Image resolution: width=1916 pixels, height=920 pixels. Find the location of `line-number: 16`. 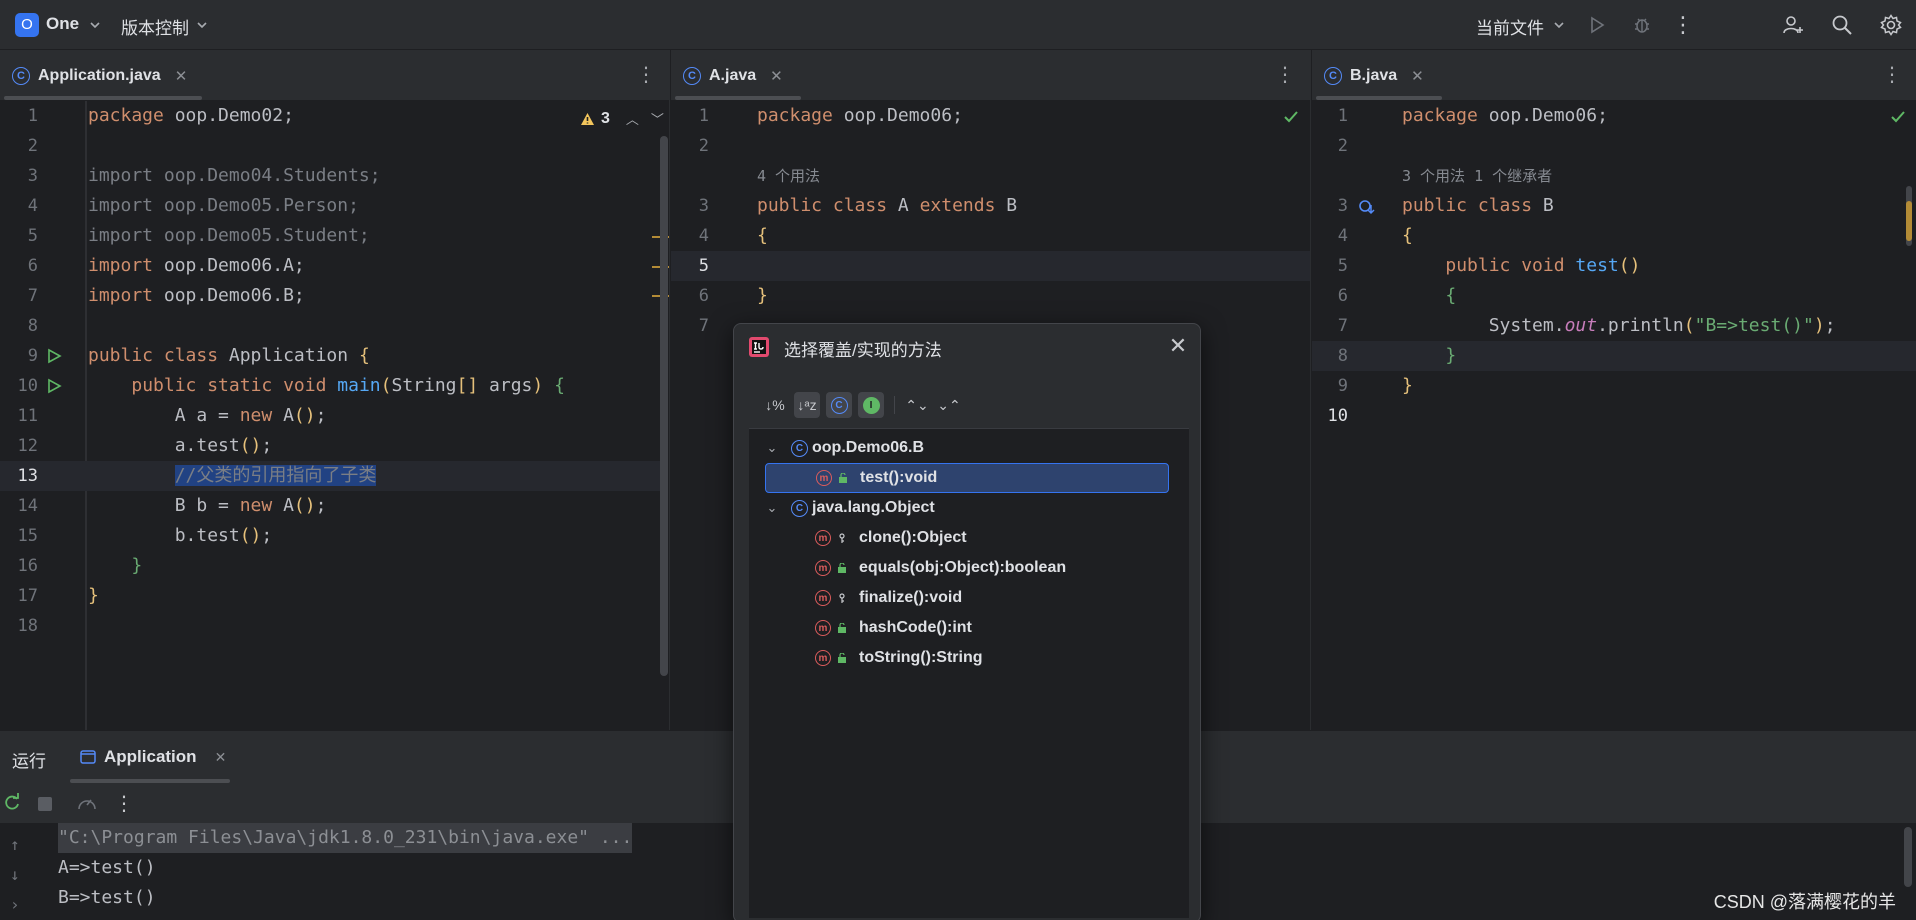

line-number: 16 is located at coordinates (19, 566).